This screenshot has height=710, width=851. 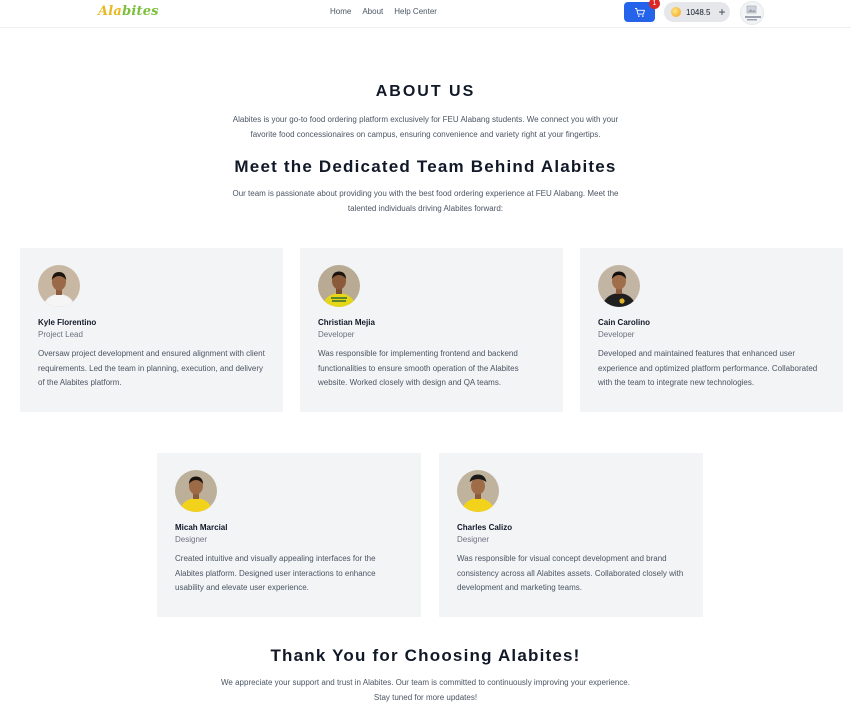 I want to click on member-role: Project Lead, so click(x=60, y=334).